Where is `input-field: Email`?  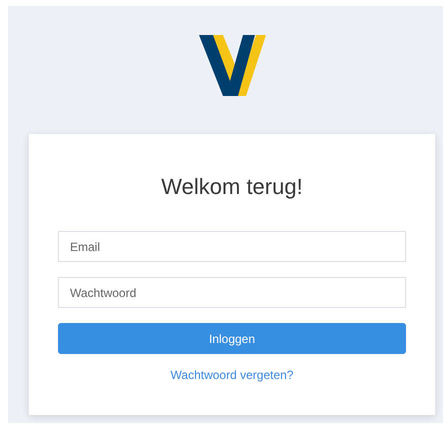
input-field: Email is located at coordinates (232, 246).